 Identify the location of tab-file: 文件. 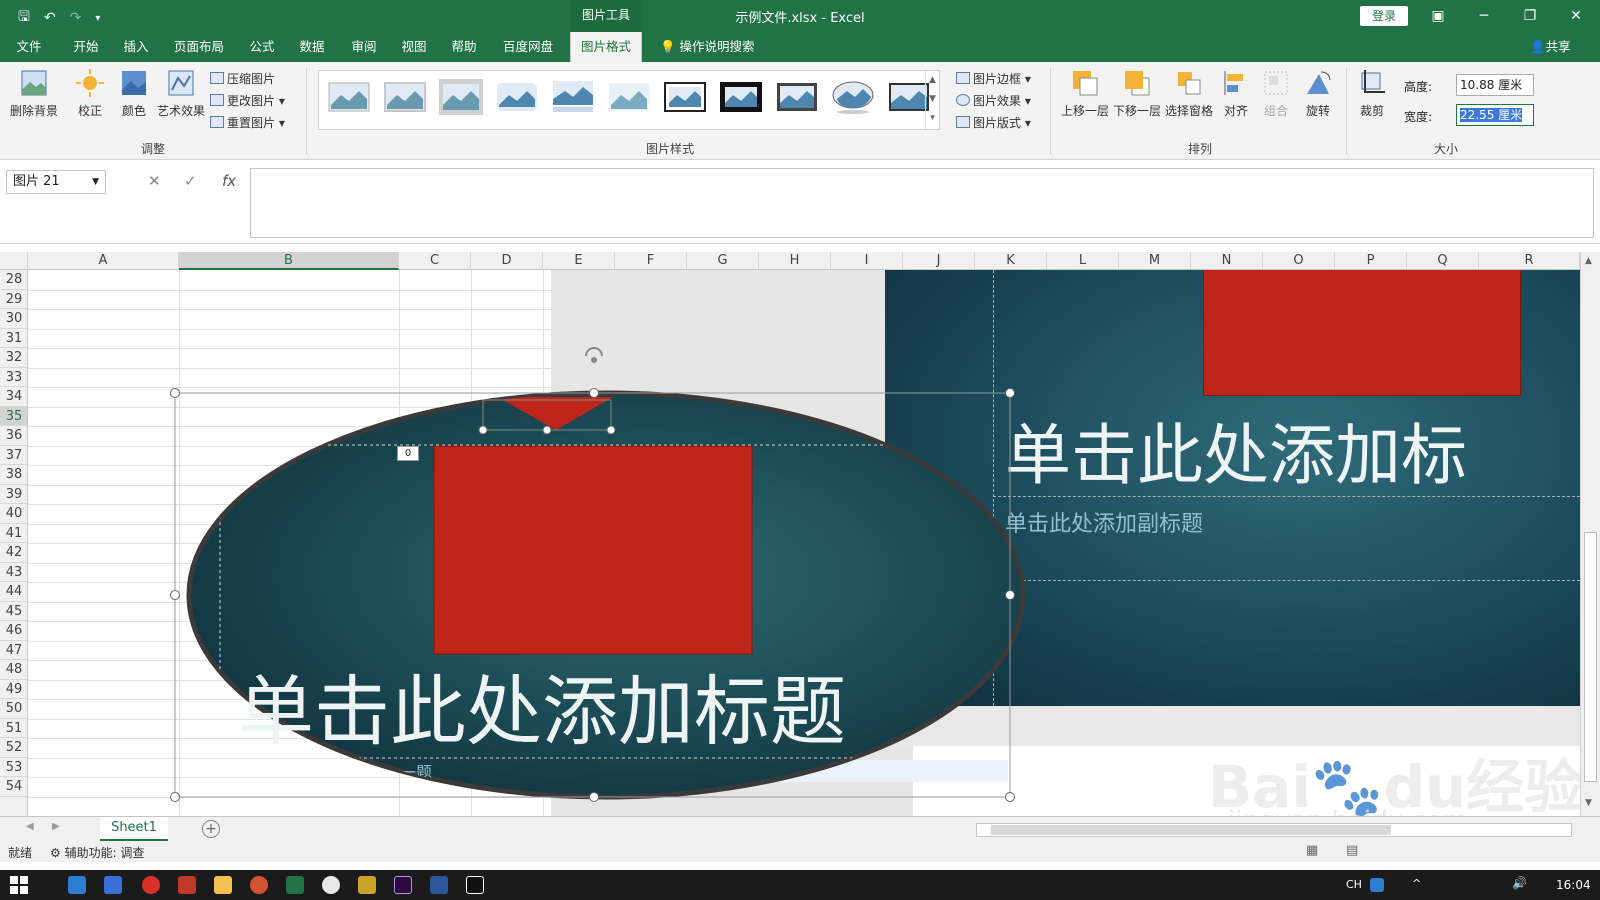
(29, 47).